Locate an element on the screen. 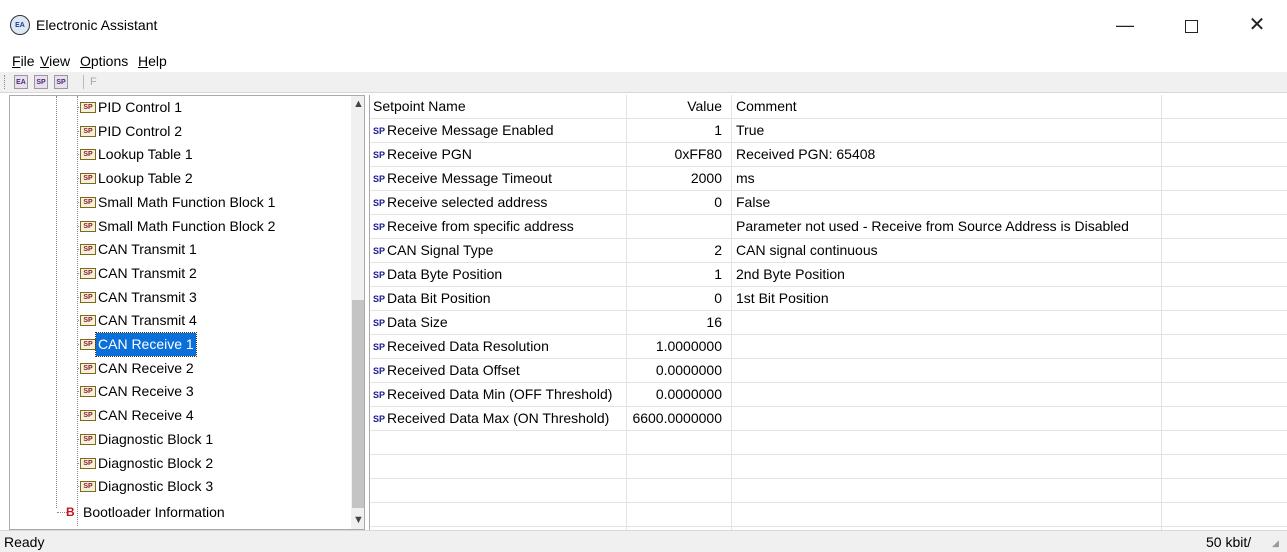 This screenshot has width=1287, height=552. table-row: SP Data Byte Position 1 2nd Byte Position is located at coordinates (828, 275).